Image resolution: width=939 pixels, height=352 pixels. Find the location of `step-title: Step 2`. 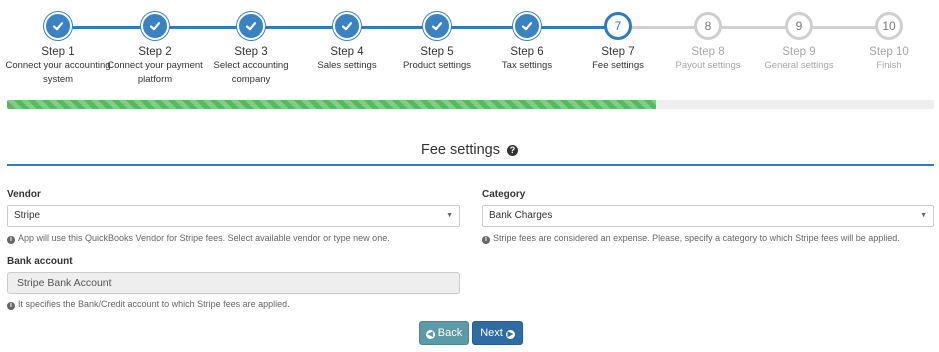

step-title: Step 2 is located at coordinates (155, 52).